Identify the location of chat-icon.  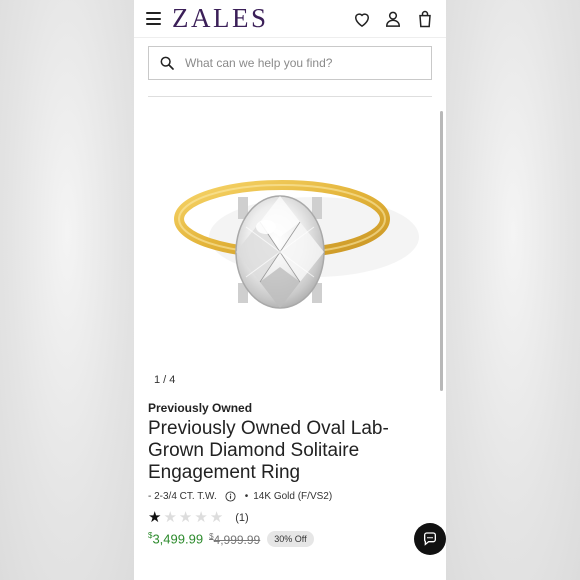
(429, 539).